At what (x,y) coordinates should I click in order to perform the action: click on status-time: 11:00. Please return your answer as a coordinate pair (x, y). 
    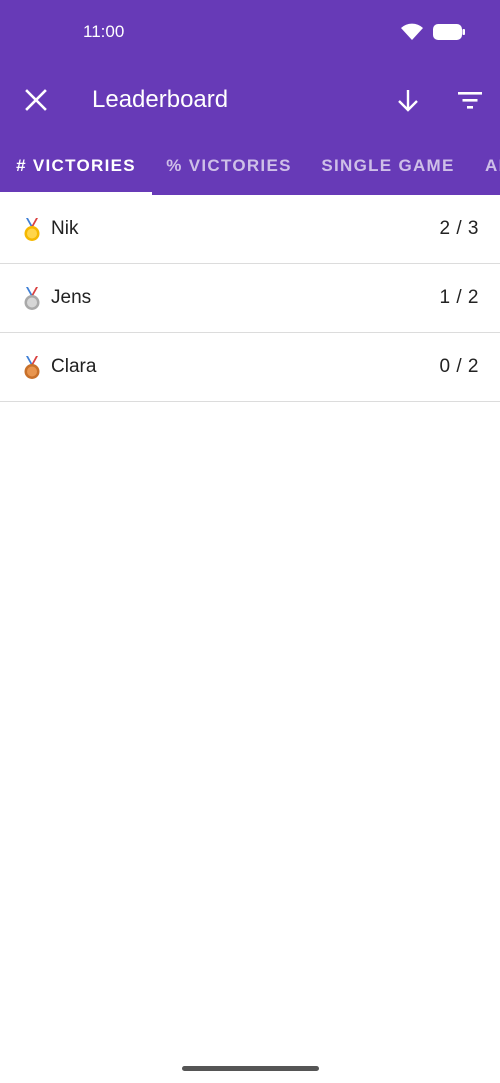
    Looking at the image, I should click on (104, 31).